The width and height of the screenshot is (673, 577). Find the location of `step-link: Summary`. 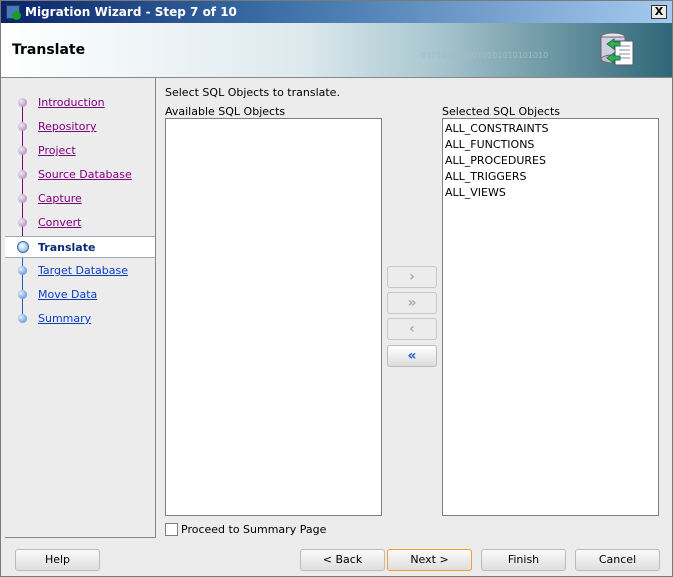

step-link: Summary is located at coordinates (64, 318).